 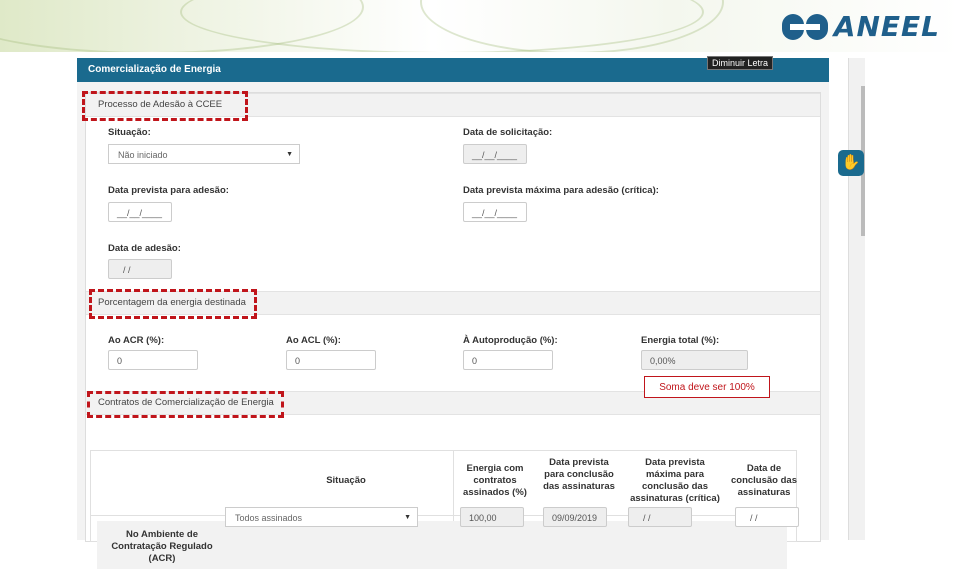 I want to click on acr-data-conclusao-input: / /, so click(x=767, y=517).